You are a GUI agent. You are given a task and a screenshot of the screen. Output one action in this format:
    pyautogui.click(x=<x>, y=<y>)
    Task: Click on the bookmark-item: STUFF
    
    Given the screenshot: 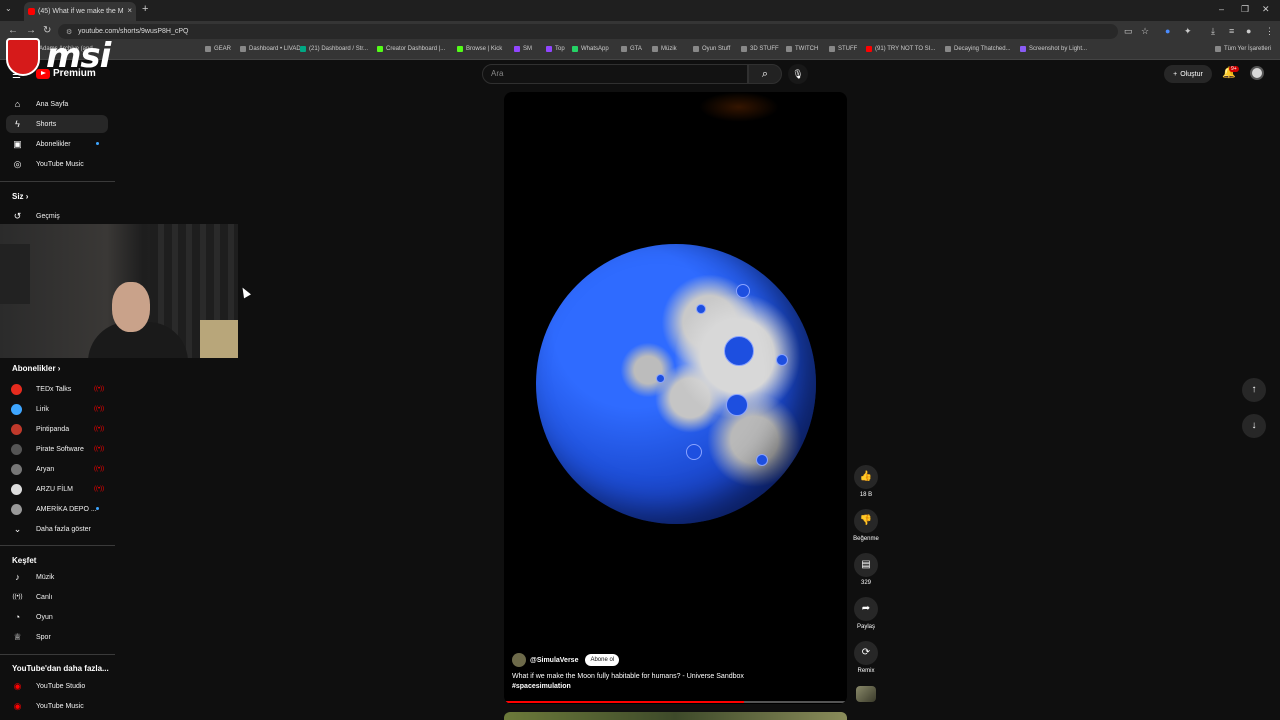 What is the action you would take?
    pyautogui.click(x=843, y=49)
    